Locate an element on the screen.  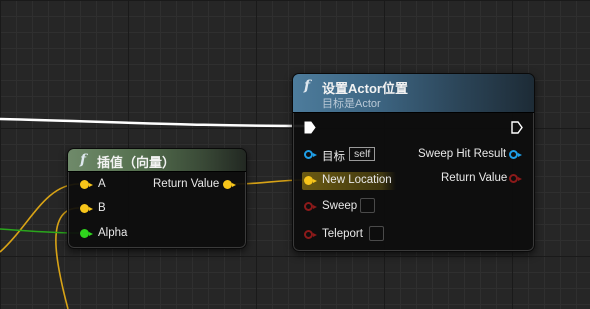
pin-return-value-label: Return Value is located at coordinates (186, 184).